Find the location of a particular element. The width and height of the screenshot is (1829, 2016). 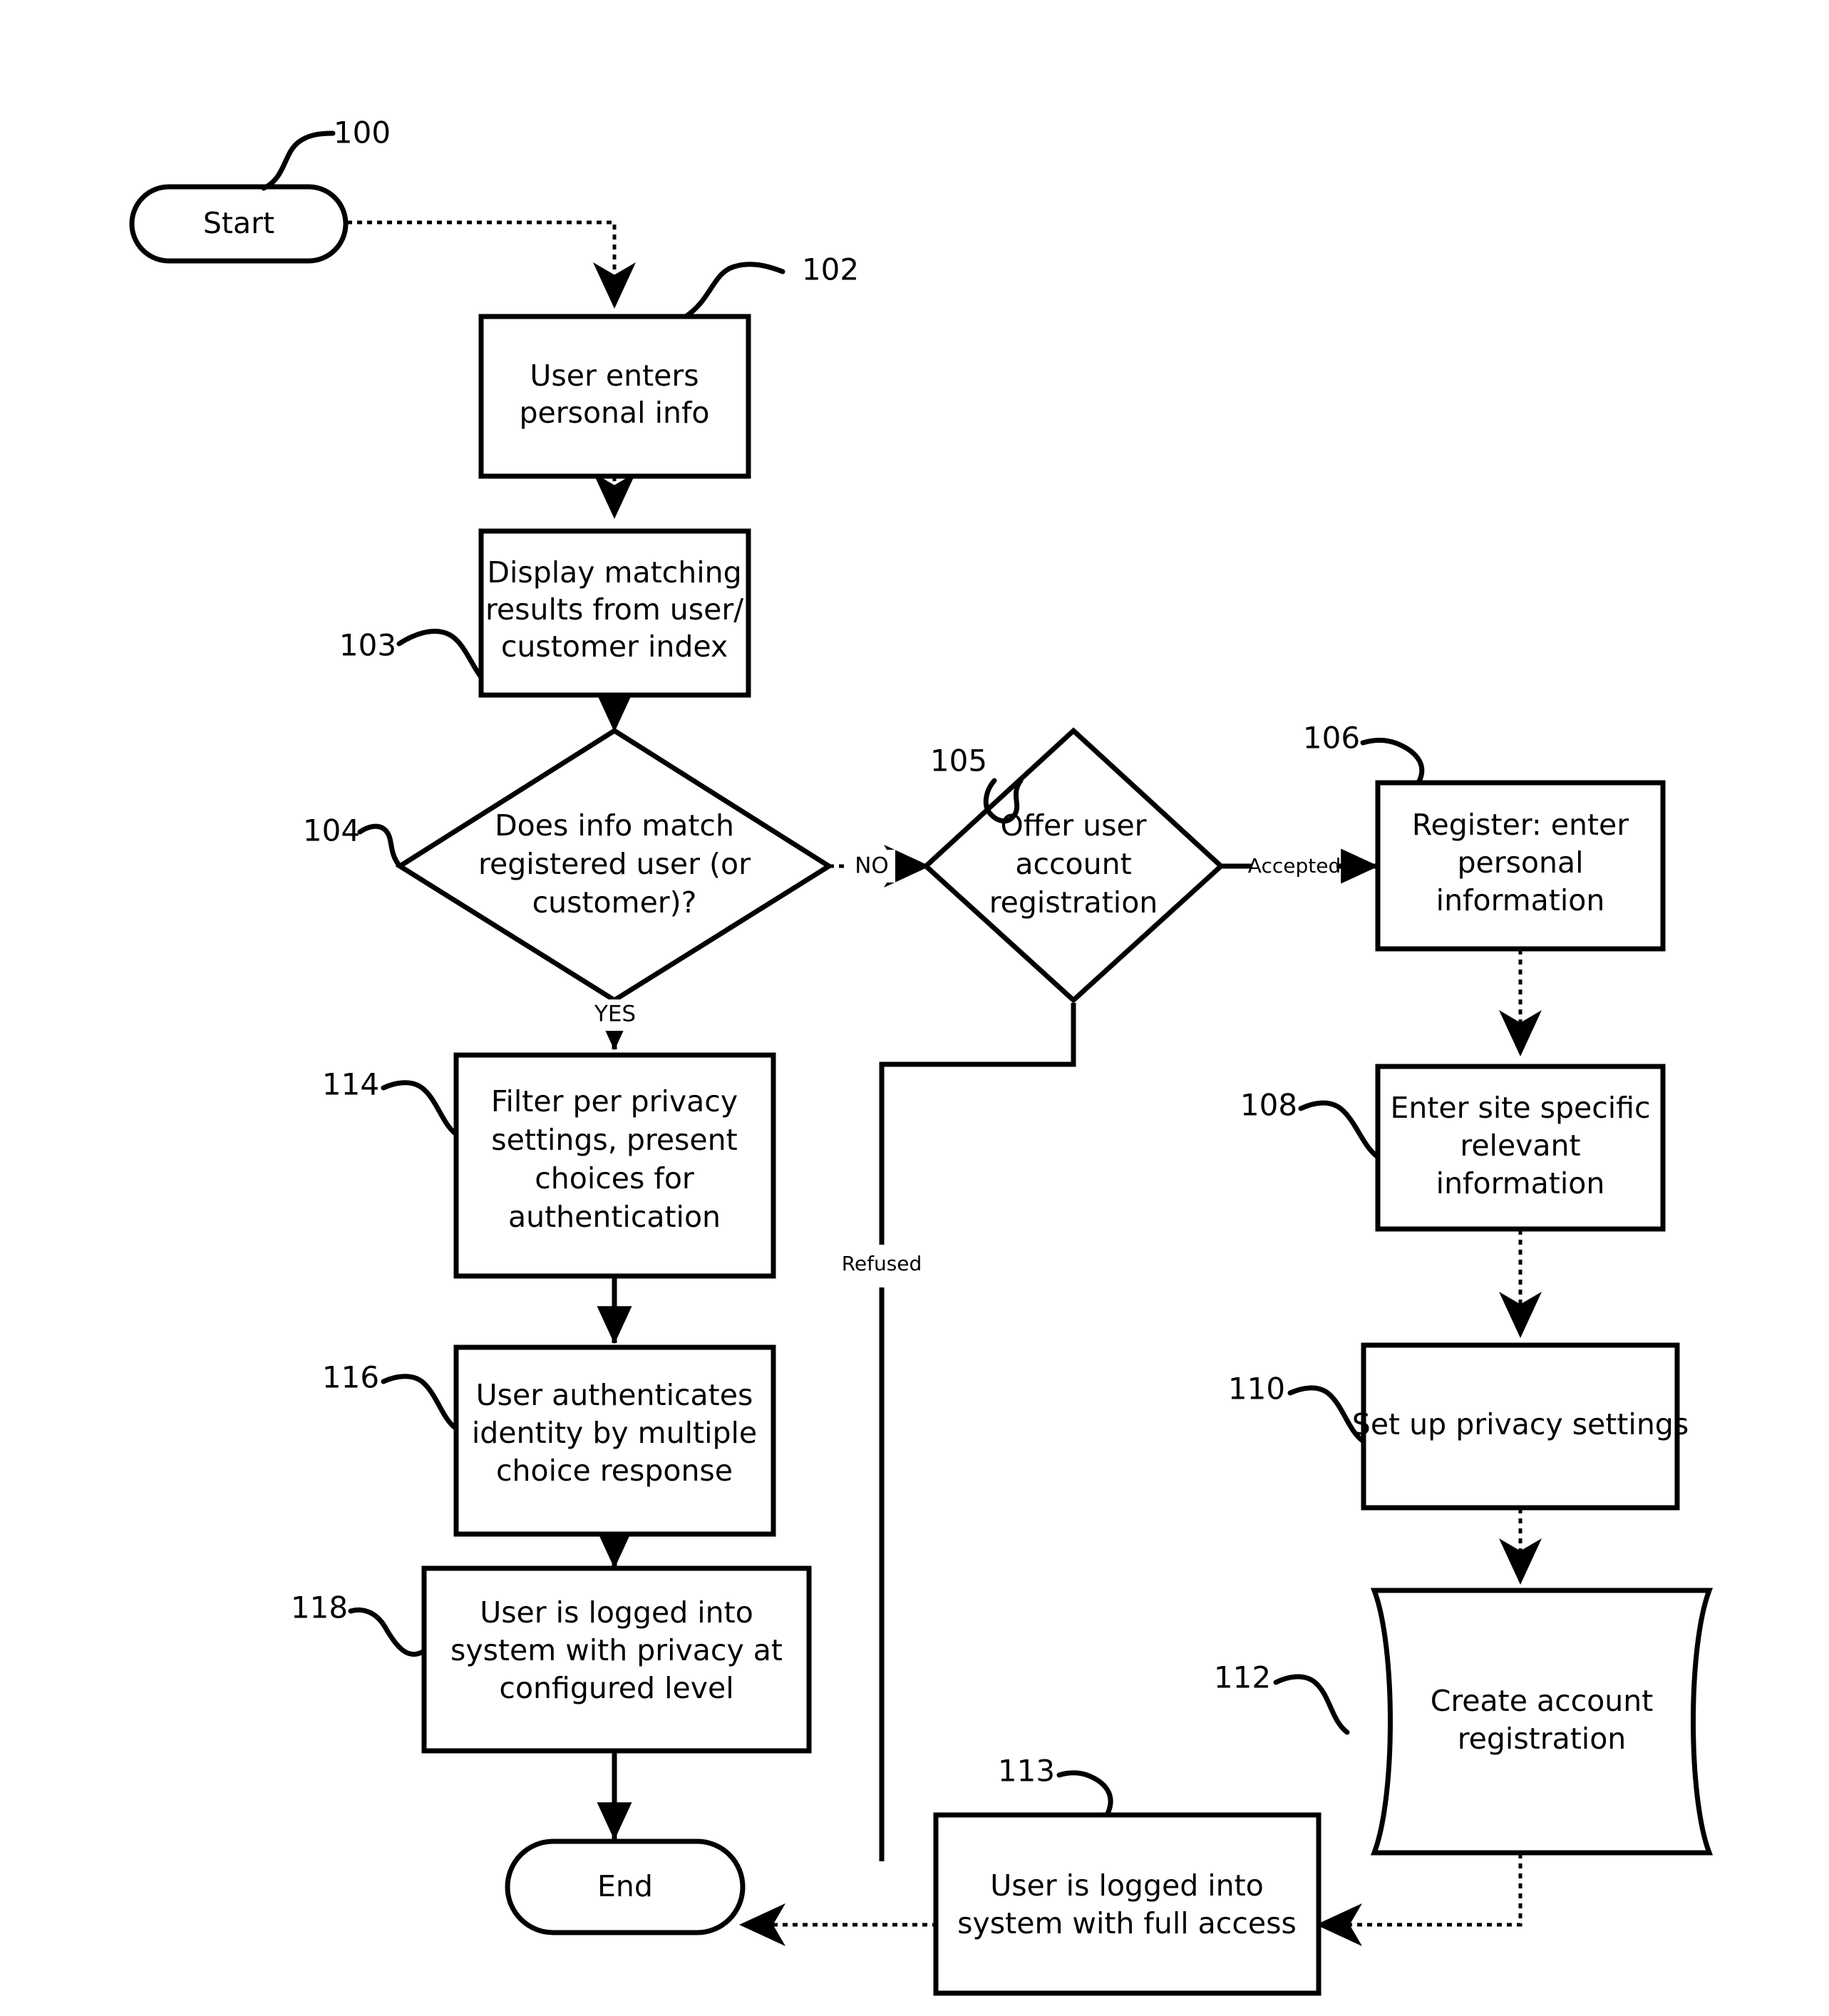

ref-leader-103: 103 is located at coordinates (411, 654).